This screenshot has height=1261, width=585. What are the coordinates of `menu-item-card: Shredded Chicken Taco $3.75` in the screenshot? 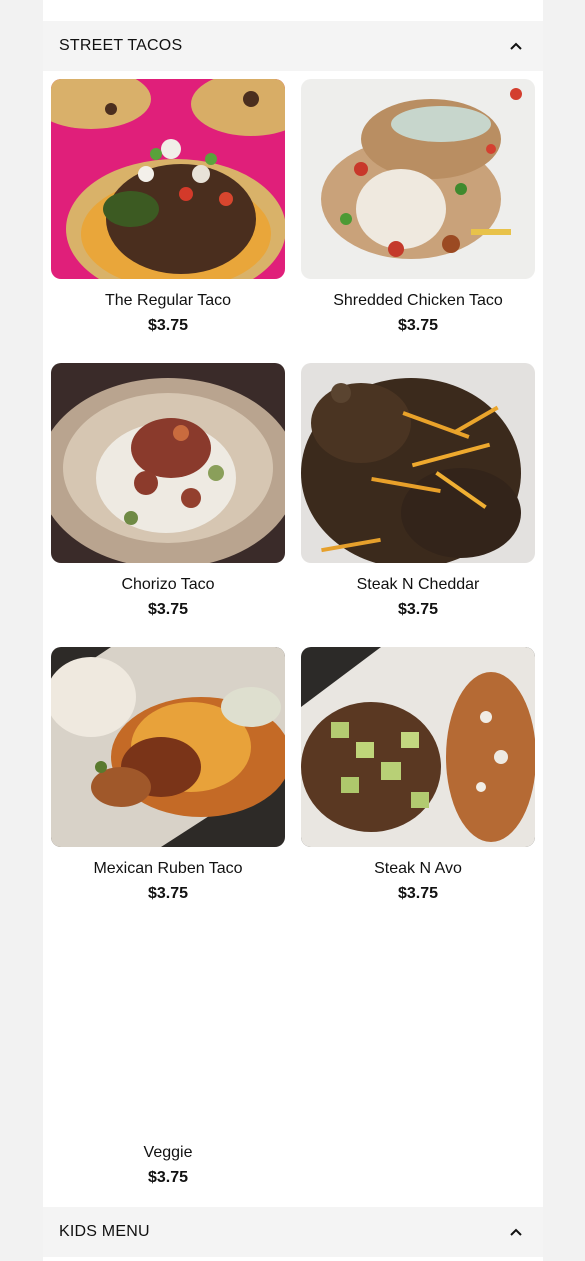 It's located at (418, 206).